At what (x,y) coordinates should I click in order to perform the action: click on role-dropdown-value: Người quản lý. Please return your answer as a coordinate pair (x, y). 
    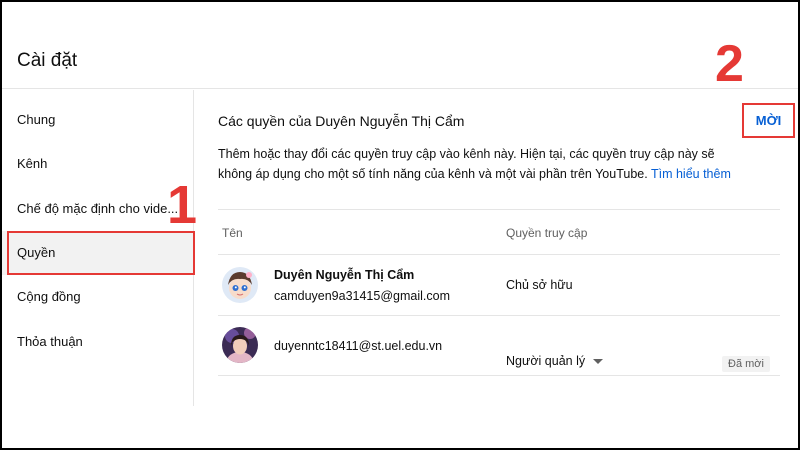
    Looking at the image, I should click on (546, 361).